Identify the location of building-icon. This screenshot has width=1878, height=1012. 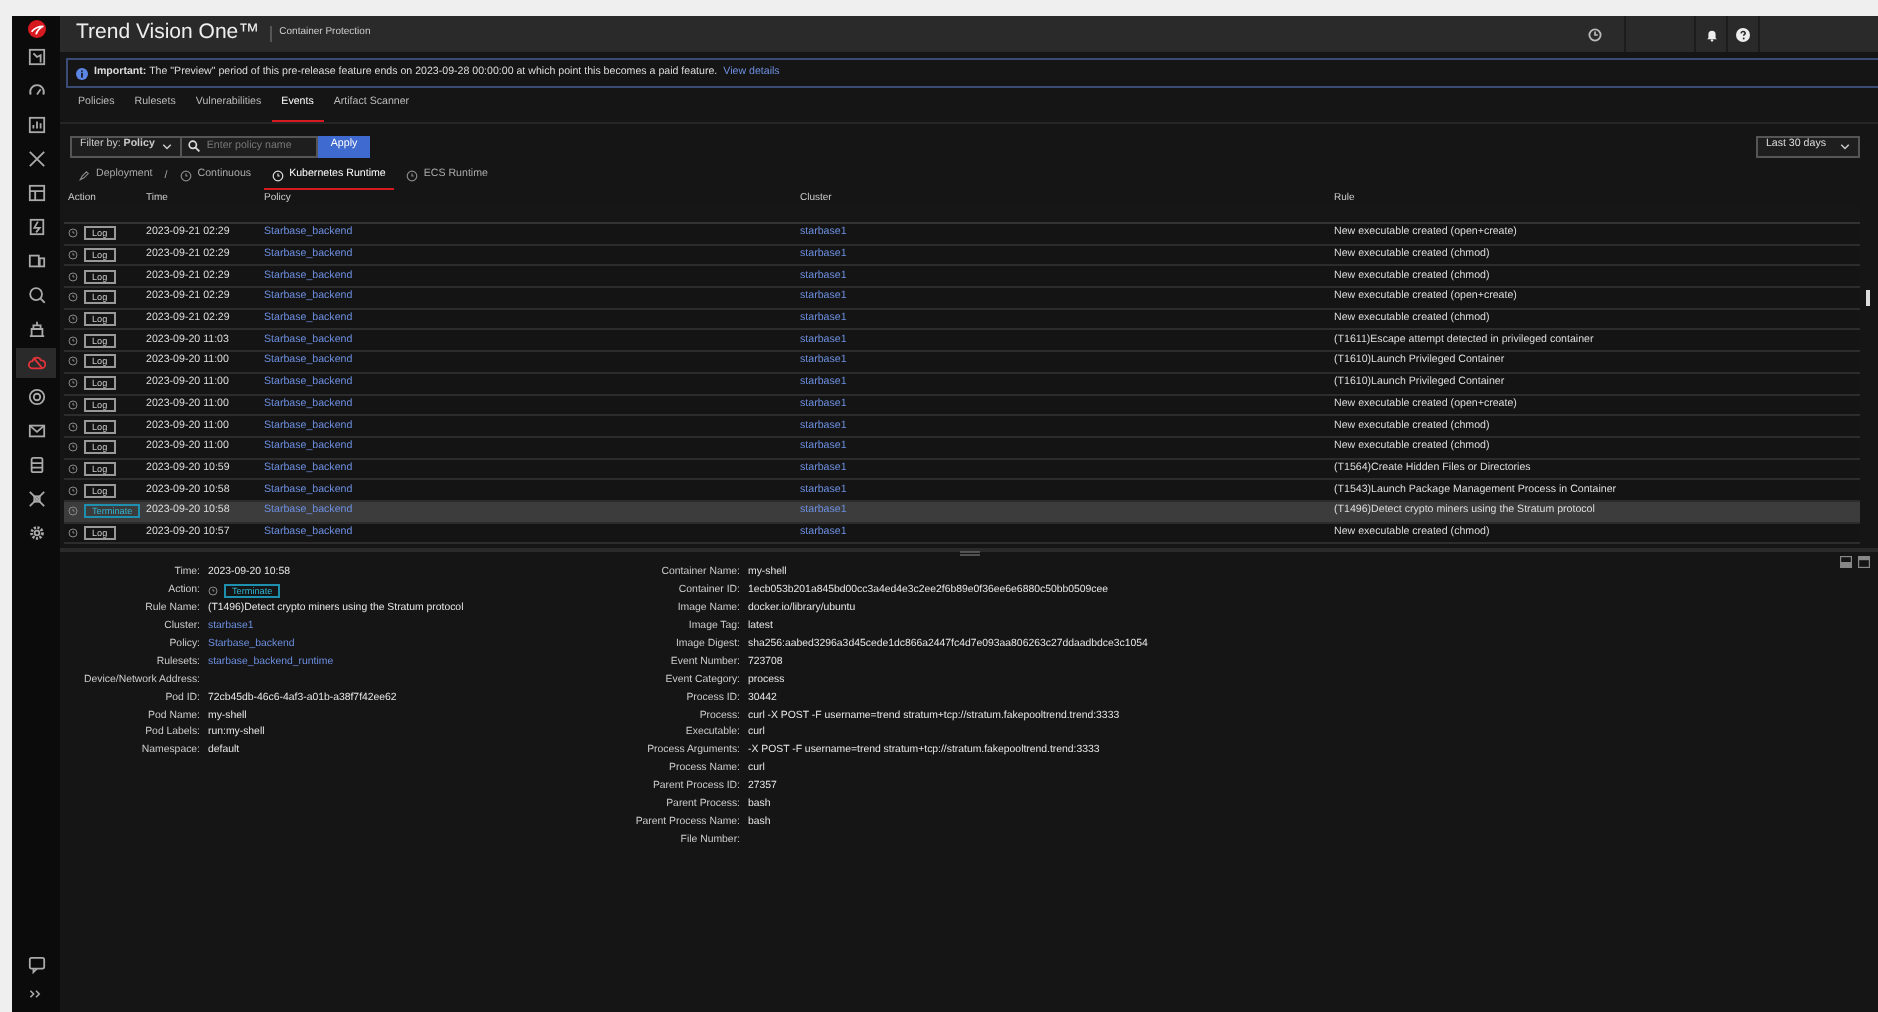
(36, 329).